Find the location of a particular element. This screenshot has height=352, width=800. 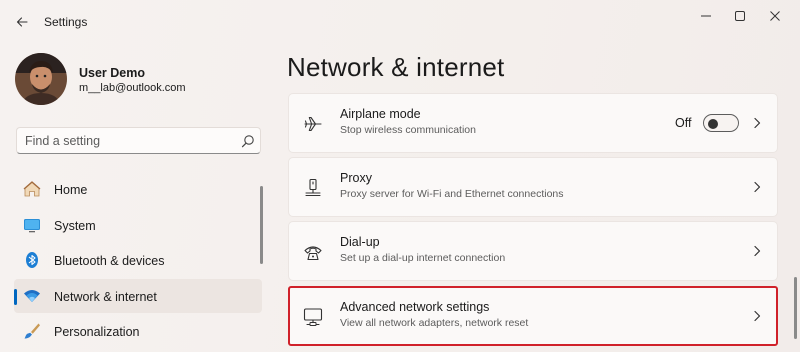

back-arrow-icon is located at coordinates (22, 22).